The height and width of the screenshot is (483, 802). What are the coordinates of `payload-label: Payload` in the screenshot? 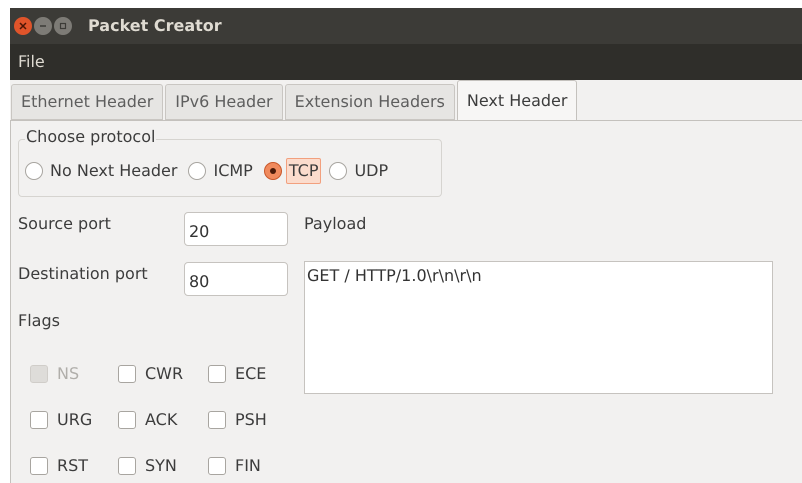 It's located at (336, 224).